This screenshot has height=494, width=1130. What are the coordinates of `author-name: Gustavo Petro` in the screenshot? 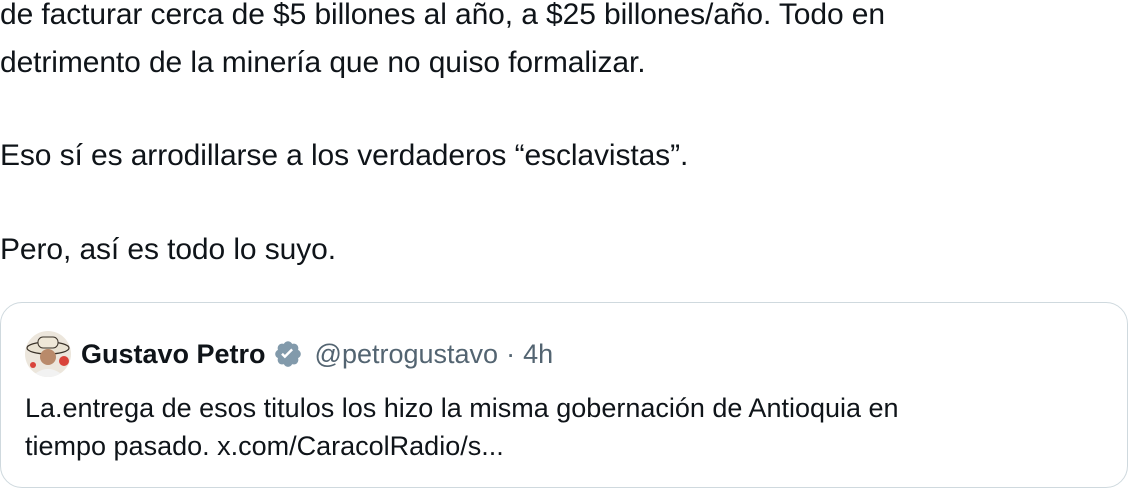 It's located at (173, 354).